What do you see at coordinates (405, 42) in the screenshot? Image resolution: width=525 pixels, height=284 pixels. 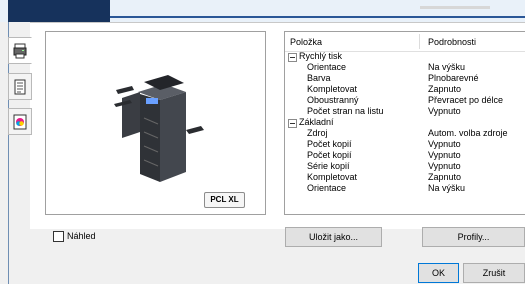 I see `table-header: Položka Podrobnosti` at bounding box center [405, 42].